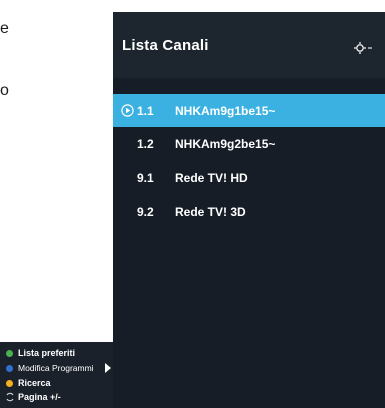 The image size is (385, 408). Describe the element at coordinates (249, 45) in the screenshot. I see `panel-header: Lista Canali` at that location.